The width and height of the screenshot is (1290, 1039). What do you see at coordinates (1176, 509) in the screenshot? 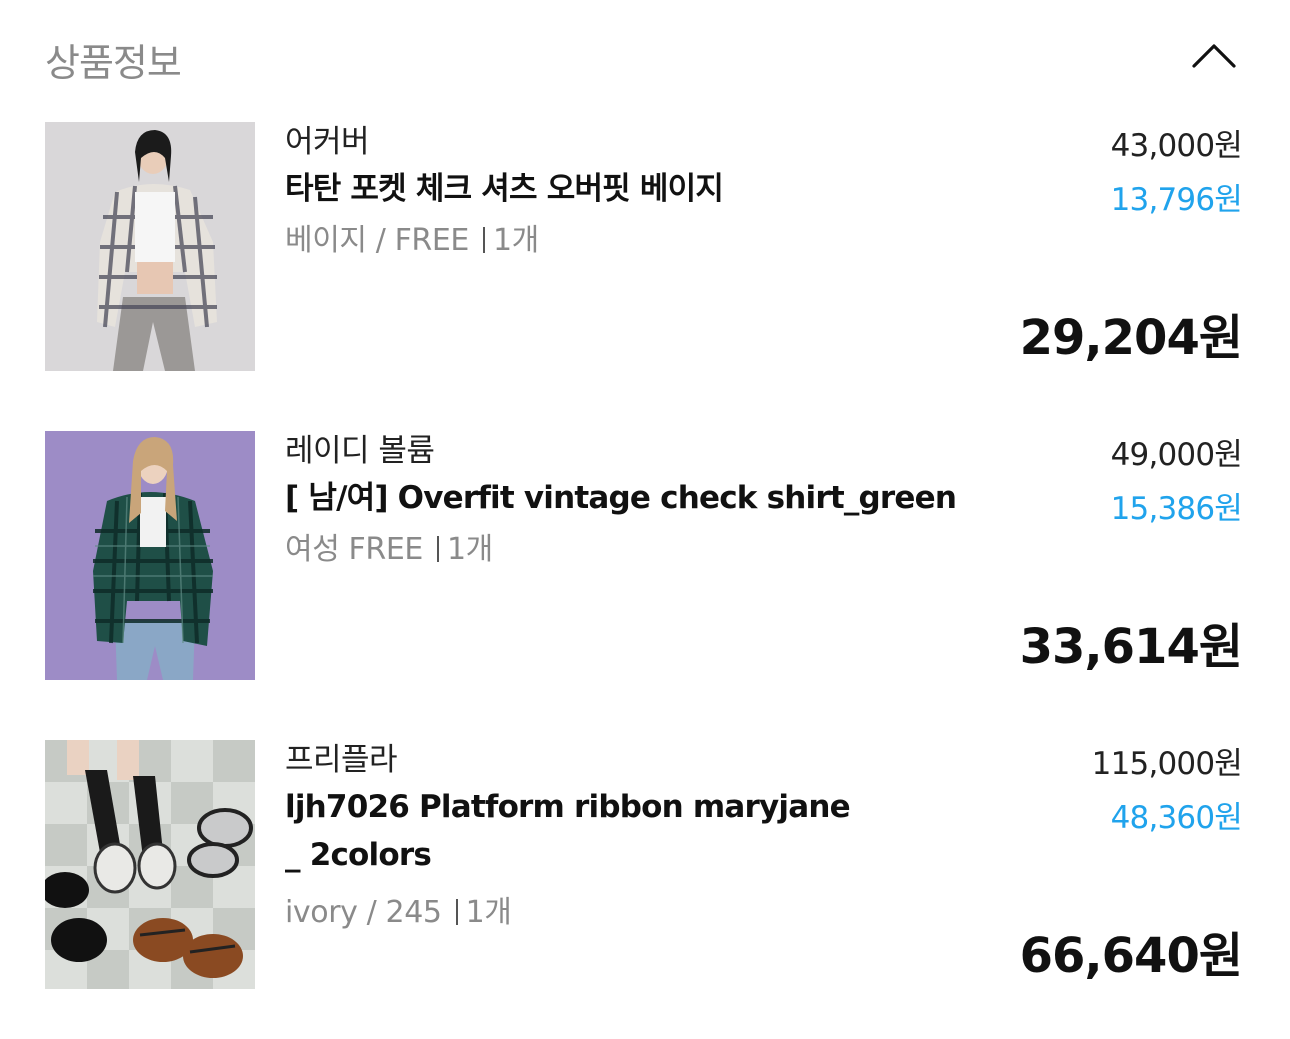
I see `discount-amount: 15,386원` at bounding box center [1176, 509].